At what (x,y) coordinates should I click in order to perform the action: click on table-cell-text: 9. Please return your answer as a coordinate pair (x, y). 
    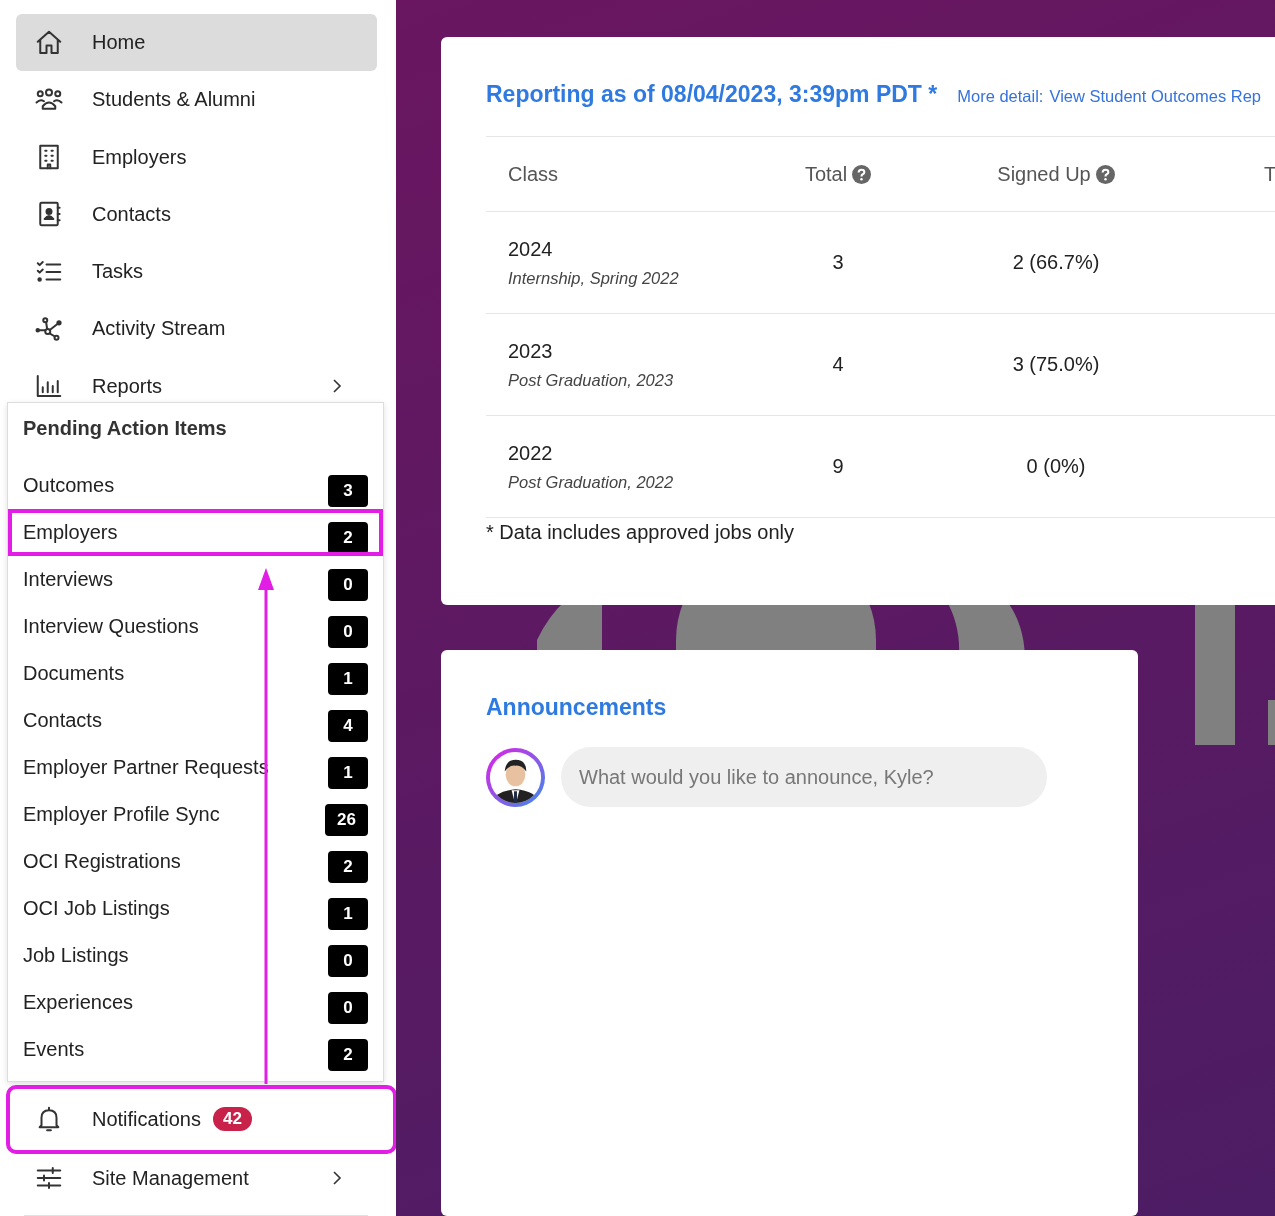
    Looking at the image, I should click on (838, 466).